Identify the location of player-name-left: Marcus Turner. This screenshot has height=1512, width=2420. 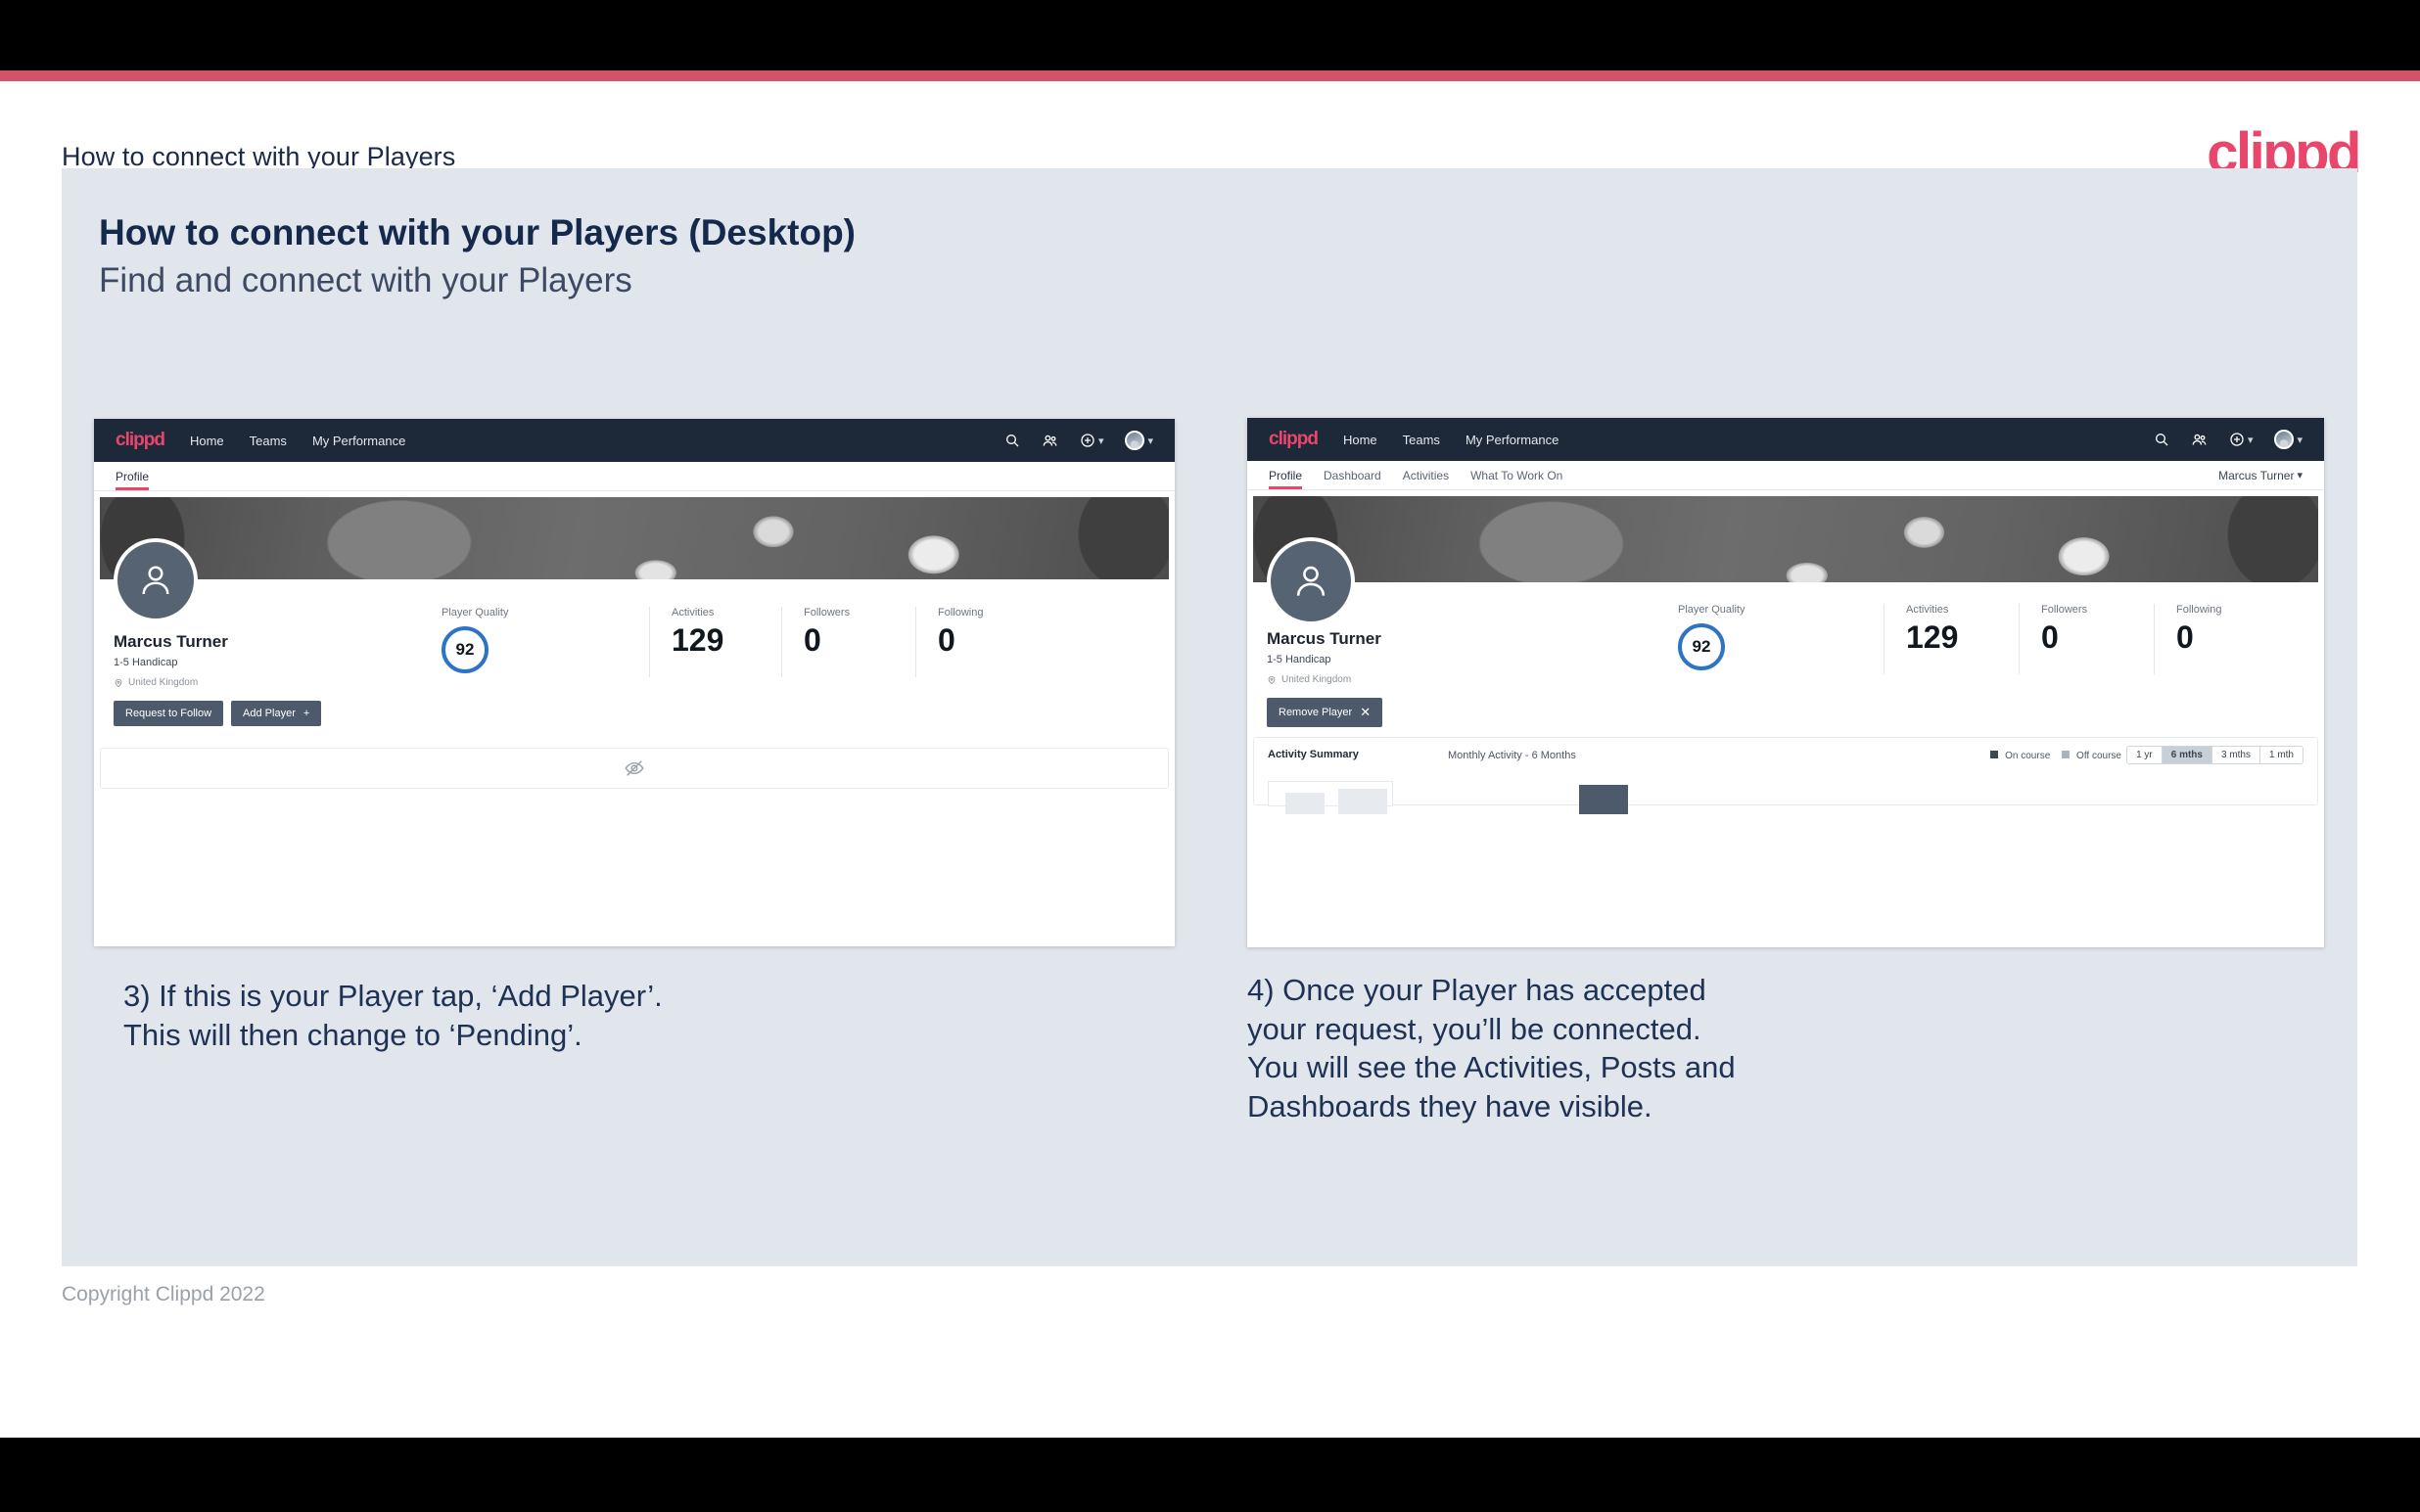
(171, 641).